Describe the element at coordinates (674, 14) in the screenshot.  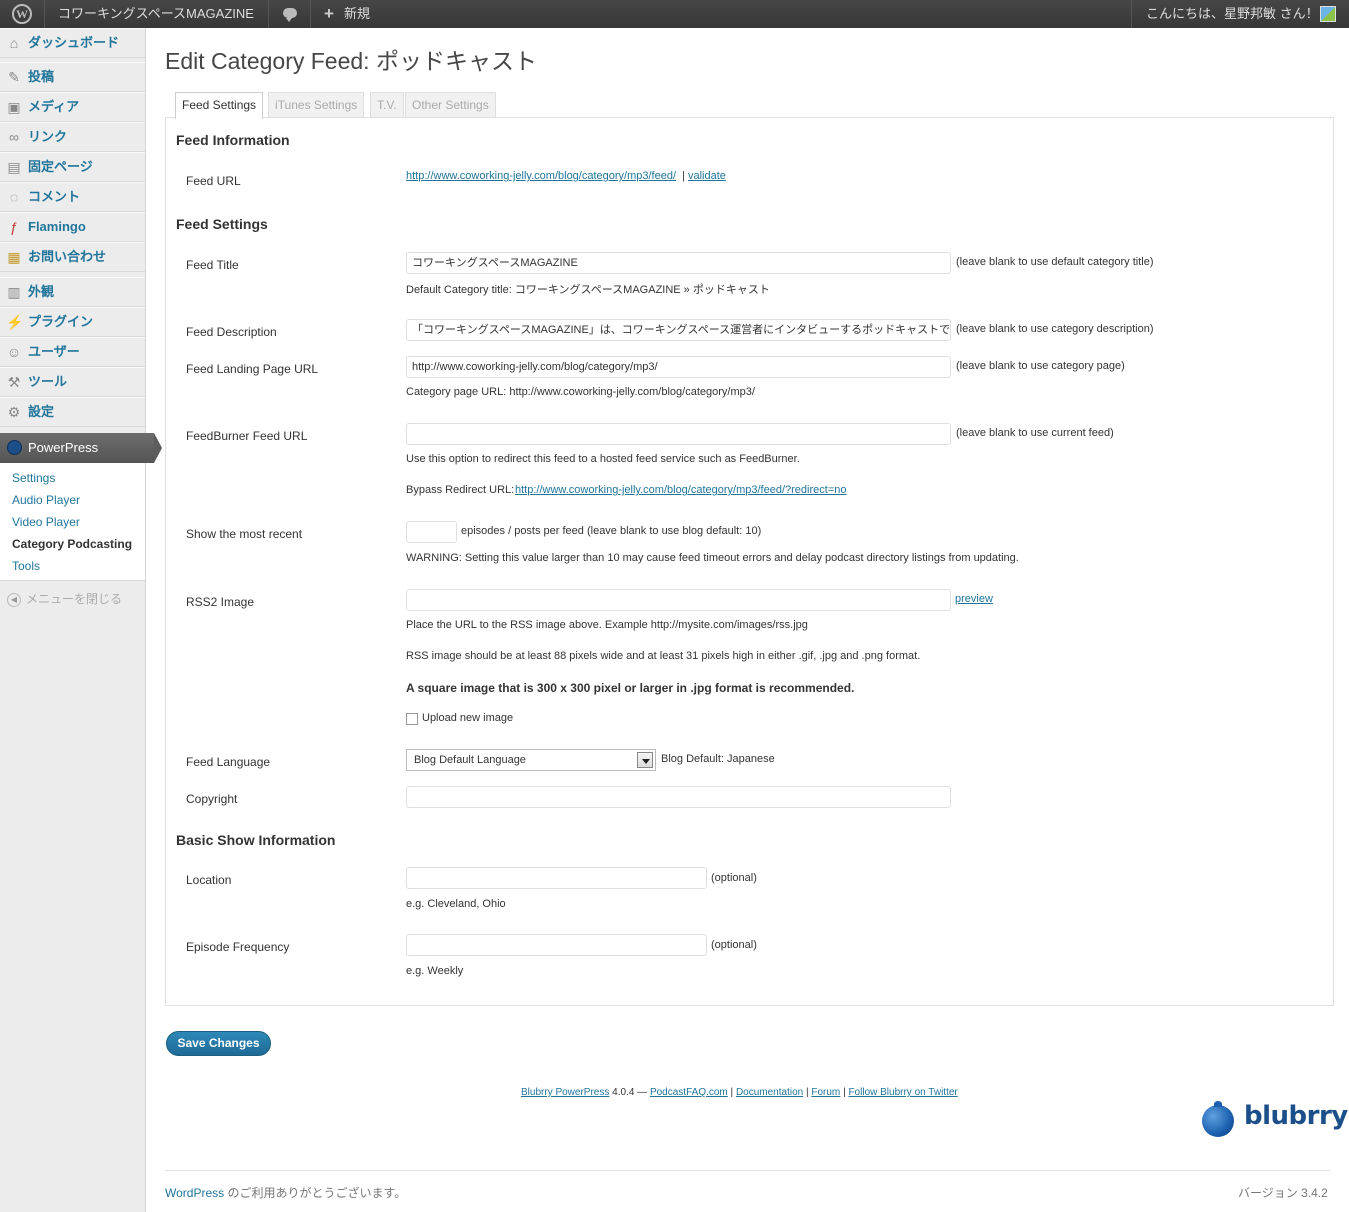
I see `admin-bar: W コワーキングスペースMAGAZINE + 新規 こんにちは、星野邦敏 さん！` at that location.